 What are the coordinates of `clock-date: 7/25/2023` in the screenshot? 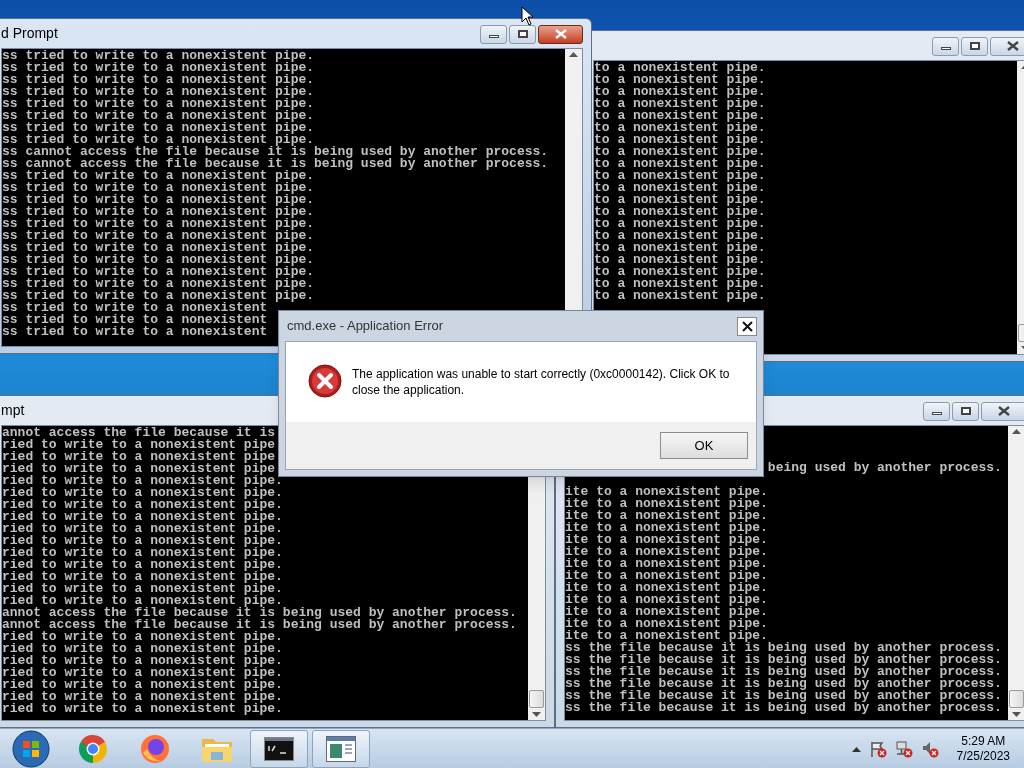 It's located at (983, 756).